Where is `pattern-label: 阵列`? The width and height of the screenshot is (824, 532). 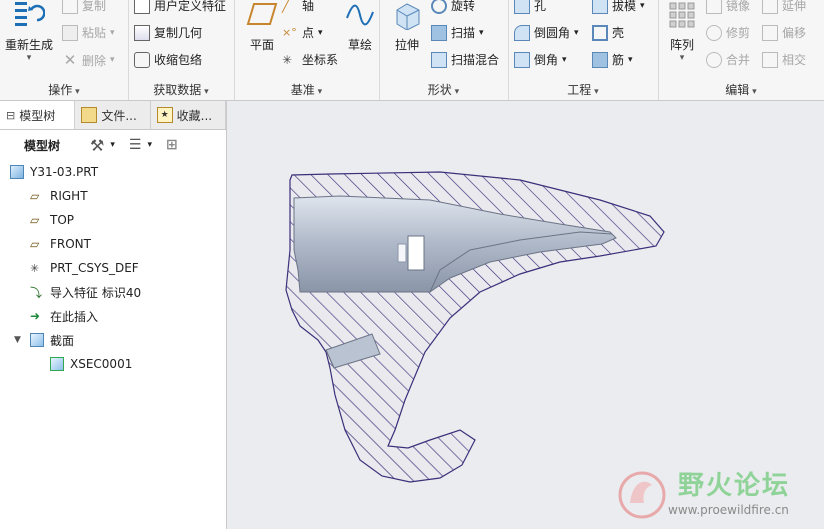
pattern-label: 阵列 is located at coordinates (681, 45).